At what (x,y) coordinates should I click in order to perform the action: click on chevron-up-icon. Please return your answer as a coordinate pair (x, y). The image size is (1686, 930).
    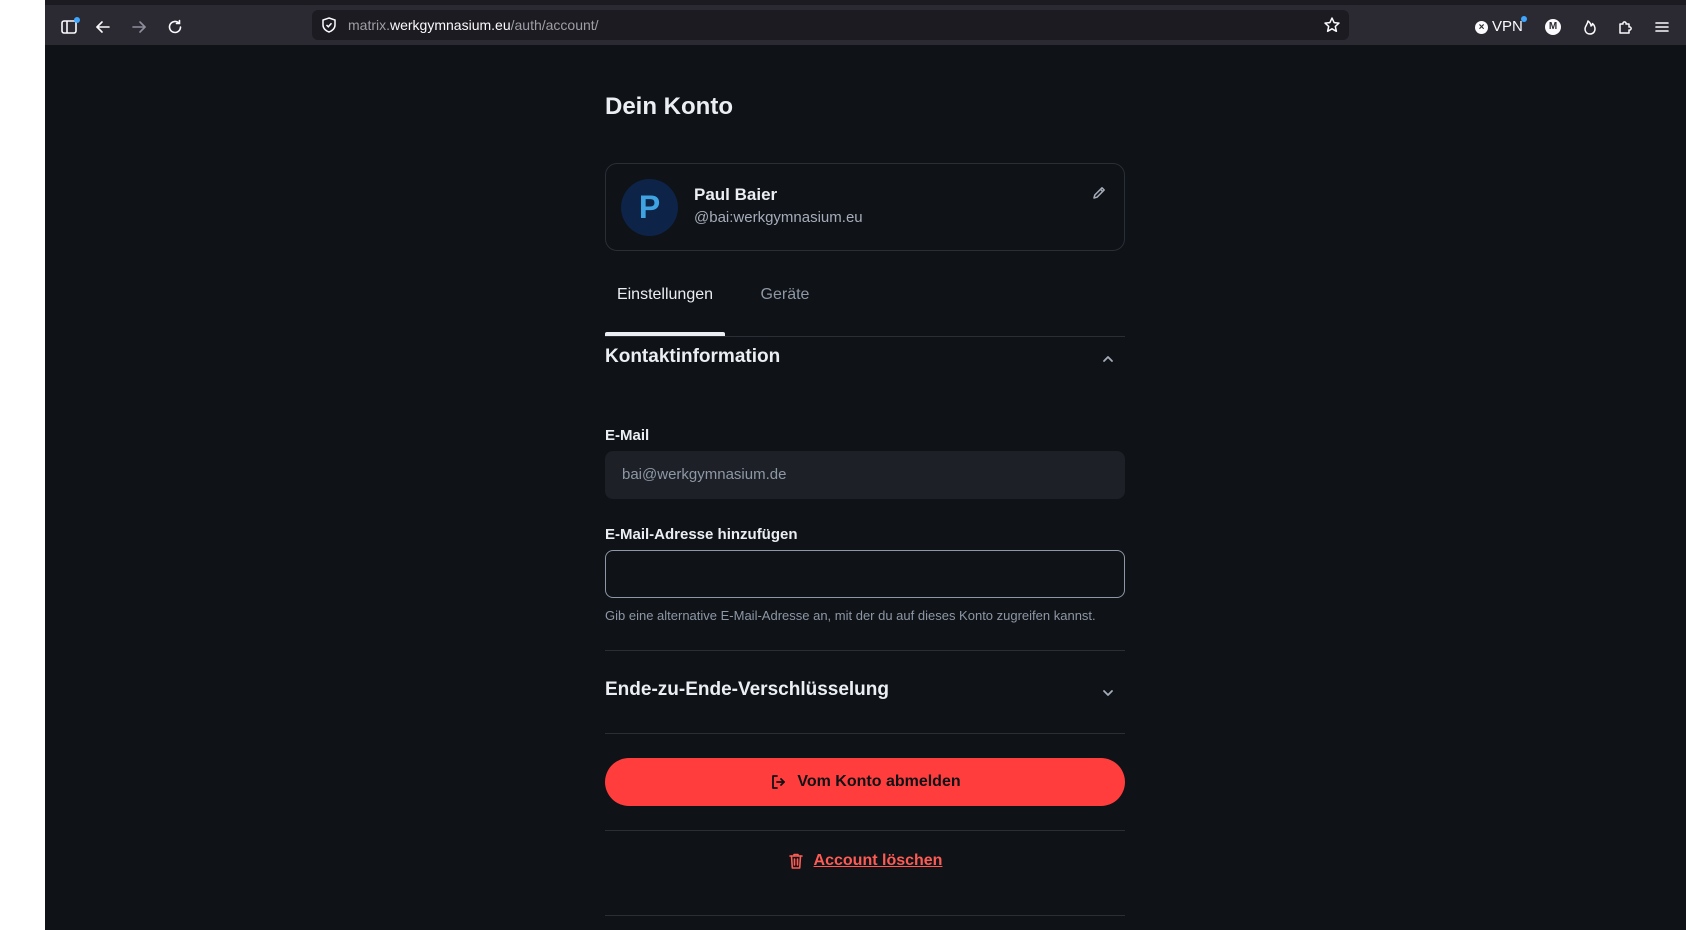
    Looking at the image, I should click on (1108, 359).